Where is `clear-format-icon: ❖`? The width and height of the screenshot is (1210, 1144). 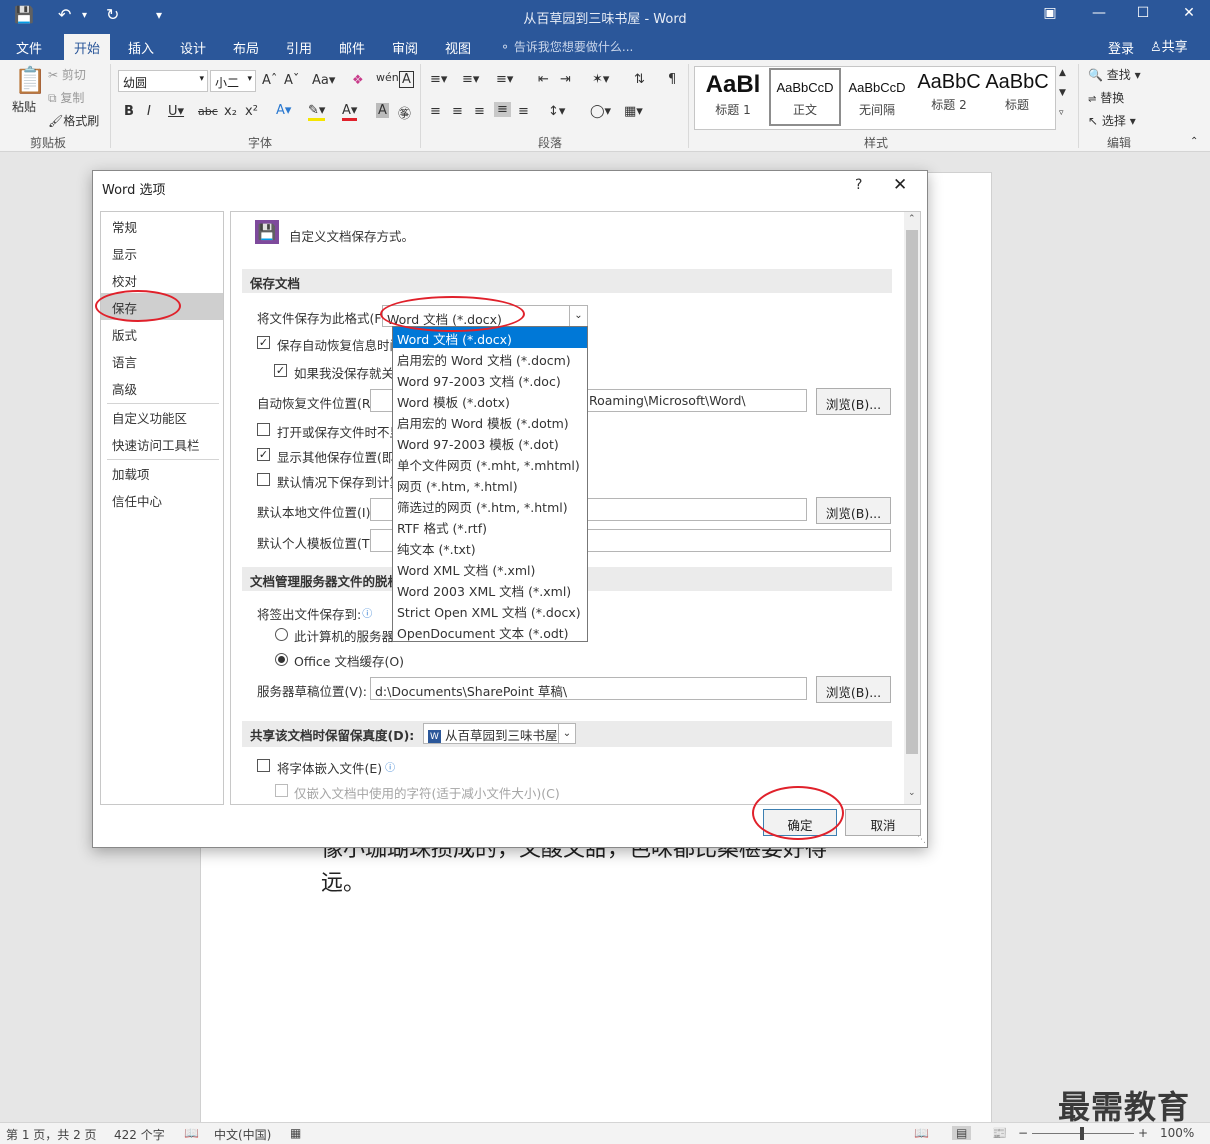 clear-format-icon: ❖ is located at coordinates (358, 80).